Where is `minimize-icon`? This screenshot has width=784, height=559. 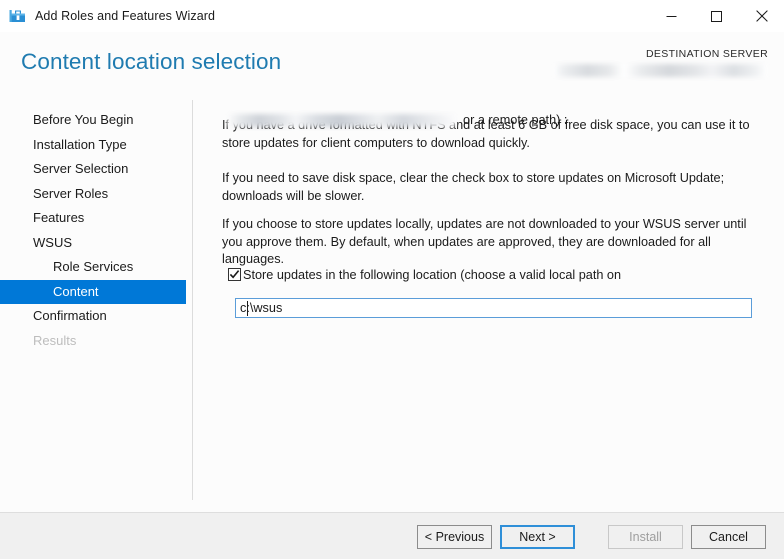
minimize-icon is located at coordinates (671, 16).